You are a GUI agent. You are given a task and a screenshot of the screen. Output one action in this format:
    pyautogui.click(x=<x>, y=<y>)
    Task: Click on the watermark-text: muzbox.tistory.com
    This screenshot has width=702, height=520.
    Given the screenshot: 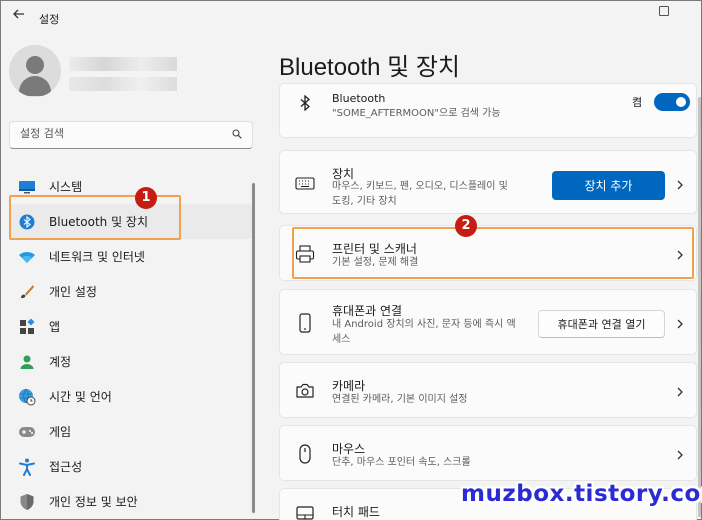 What is the action you would take?
    pyautogui.click(x=581, y=494)
    